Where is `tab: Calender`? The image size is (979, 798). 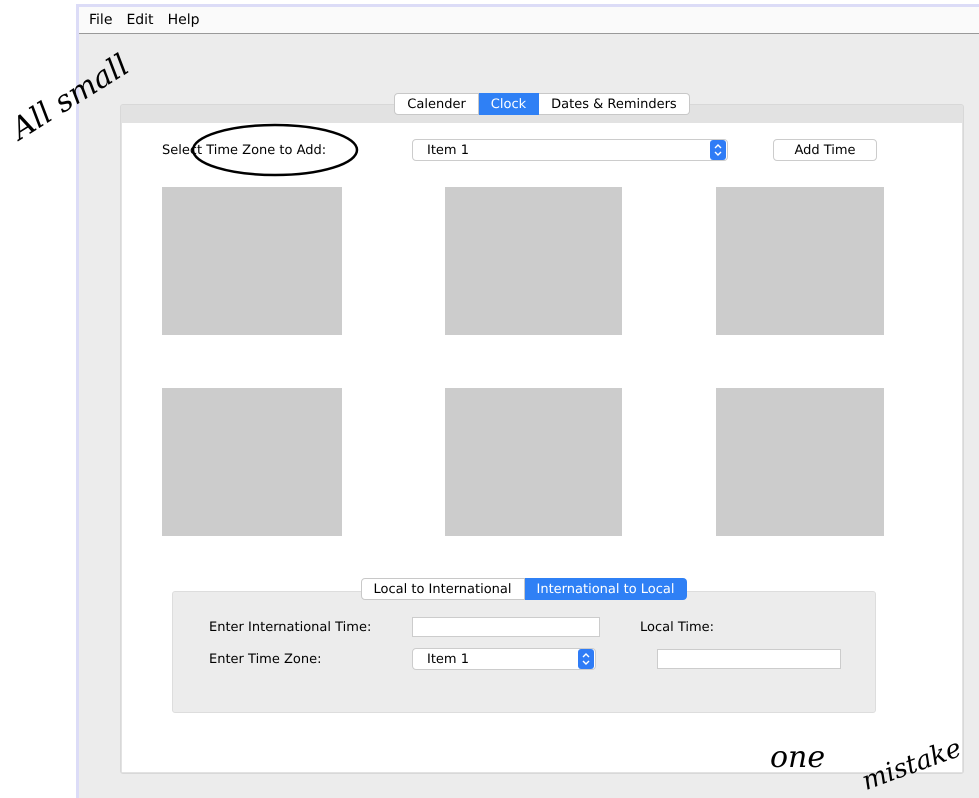
tab: Calender is located at coordinates (436, 104).